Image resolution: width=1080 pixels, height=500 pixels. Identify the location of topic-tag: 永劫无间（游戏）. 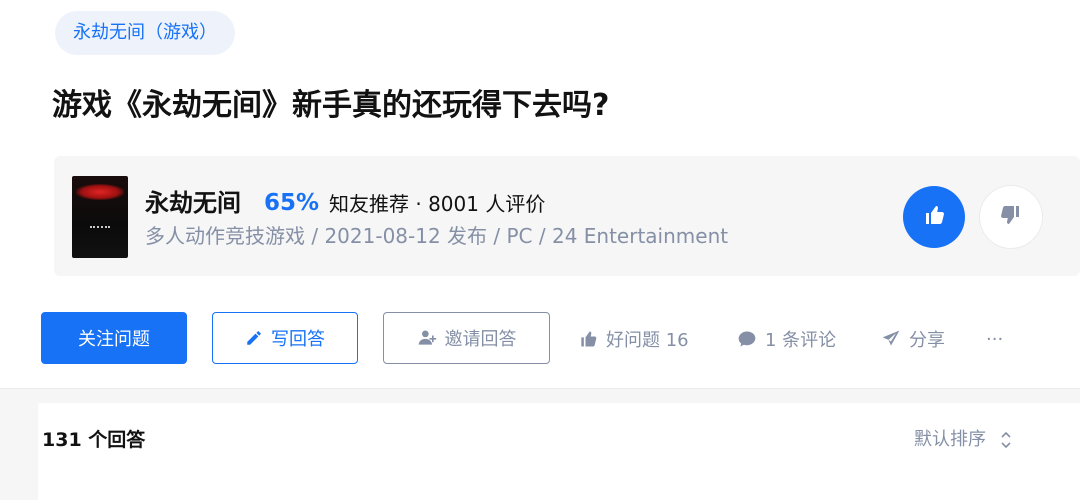
(145, 33).